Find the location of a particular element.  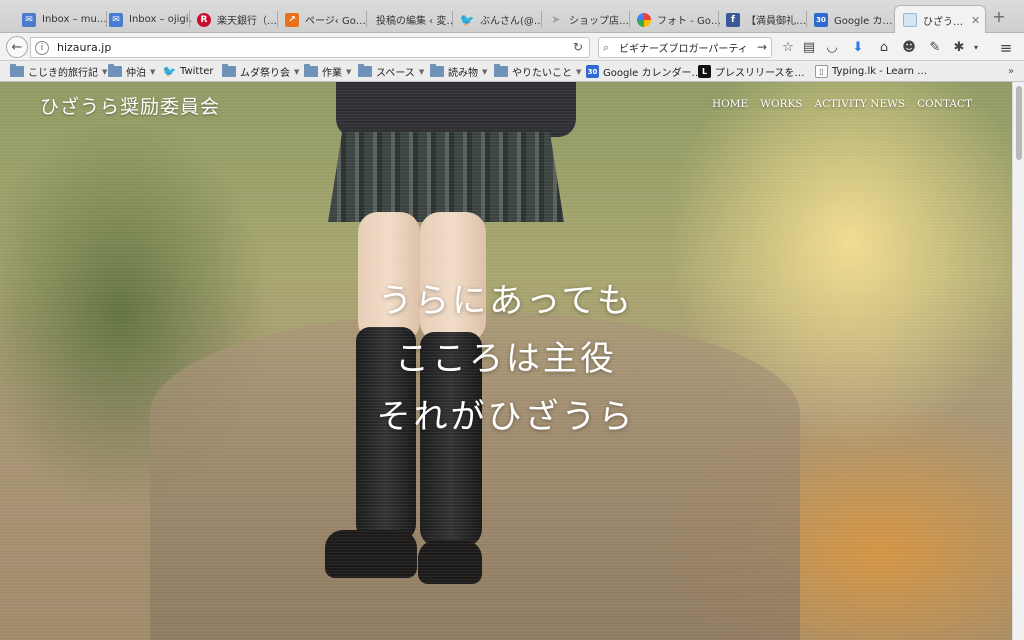

bookmark-folder-sagyo: 作業 ▼ is located at coordinates (327, 71).